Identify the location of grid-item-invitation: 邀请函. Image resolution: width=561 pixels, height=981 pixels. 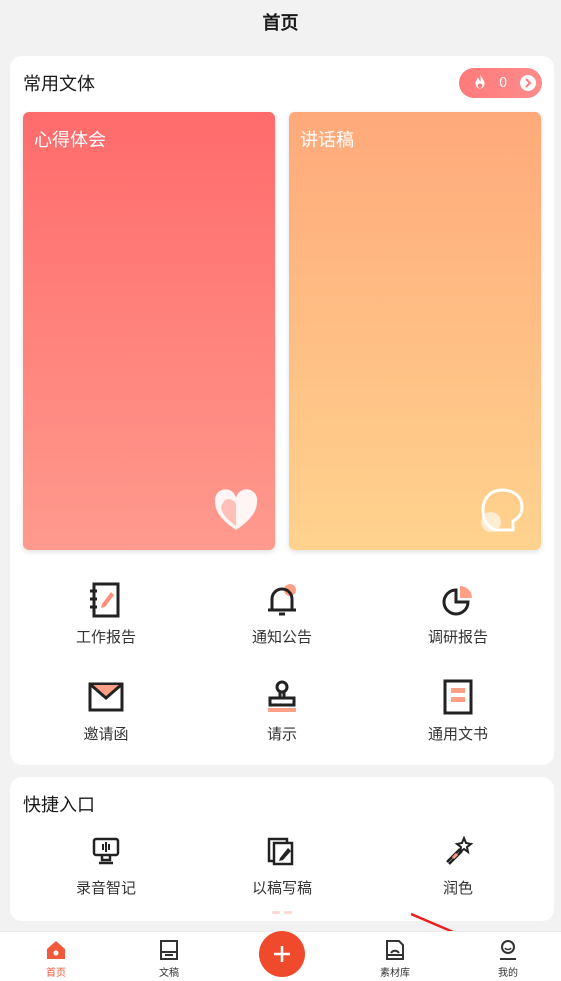
(106, 710).